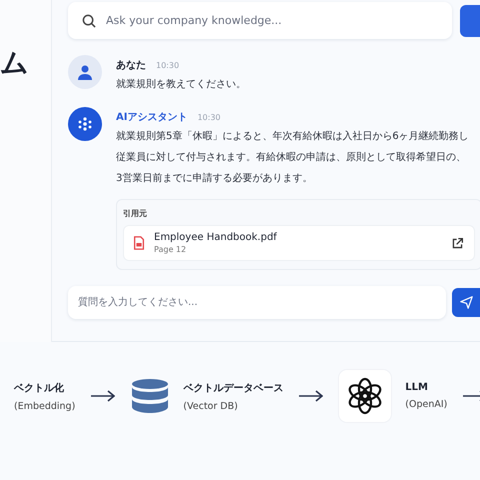 The image size is (480, 480). Describe the element at coordinates (135, 213) in the screenshot. I see `citation-label: 引用元` at that location.